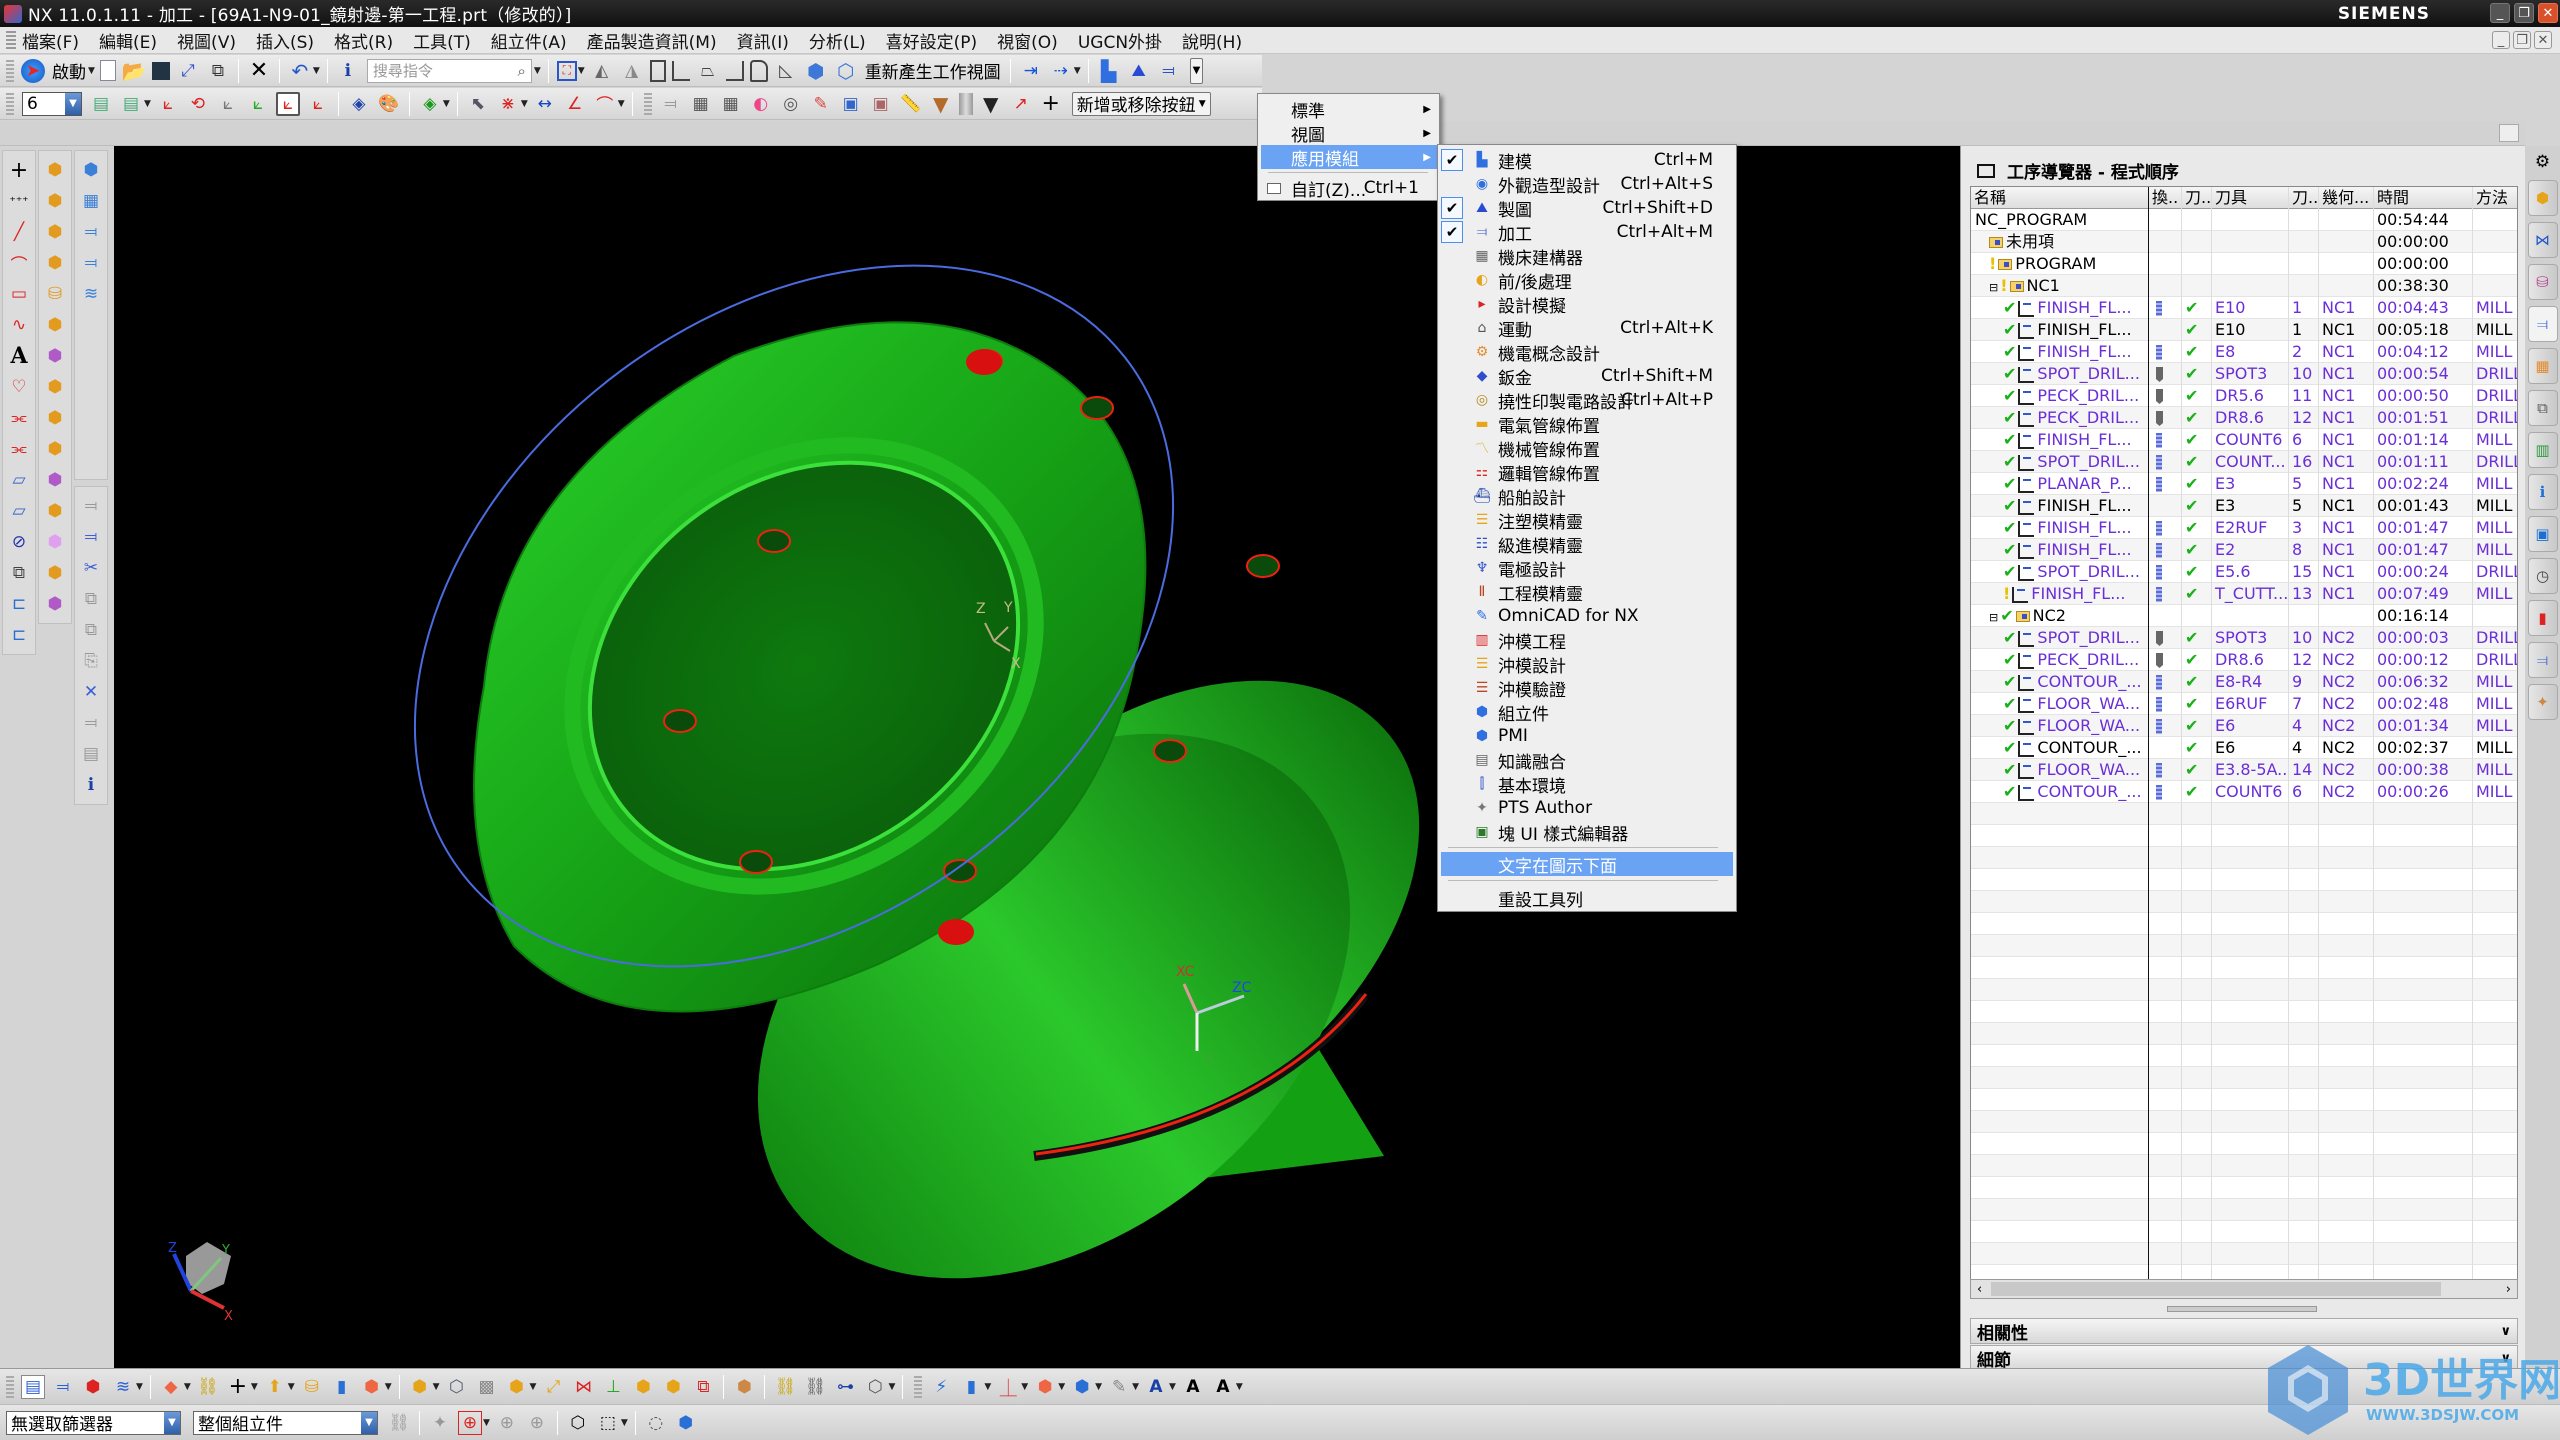 This screenshot has height=1440, width=2560. Describe the element at coordinates (372, 1387) in the screenshot. I see `mesh-body-icon: ⬢` at that location.